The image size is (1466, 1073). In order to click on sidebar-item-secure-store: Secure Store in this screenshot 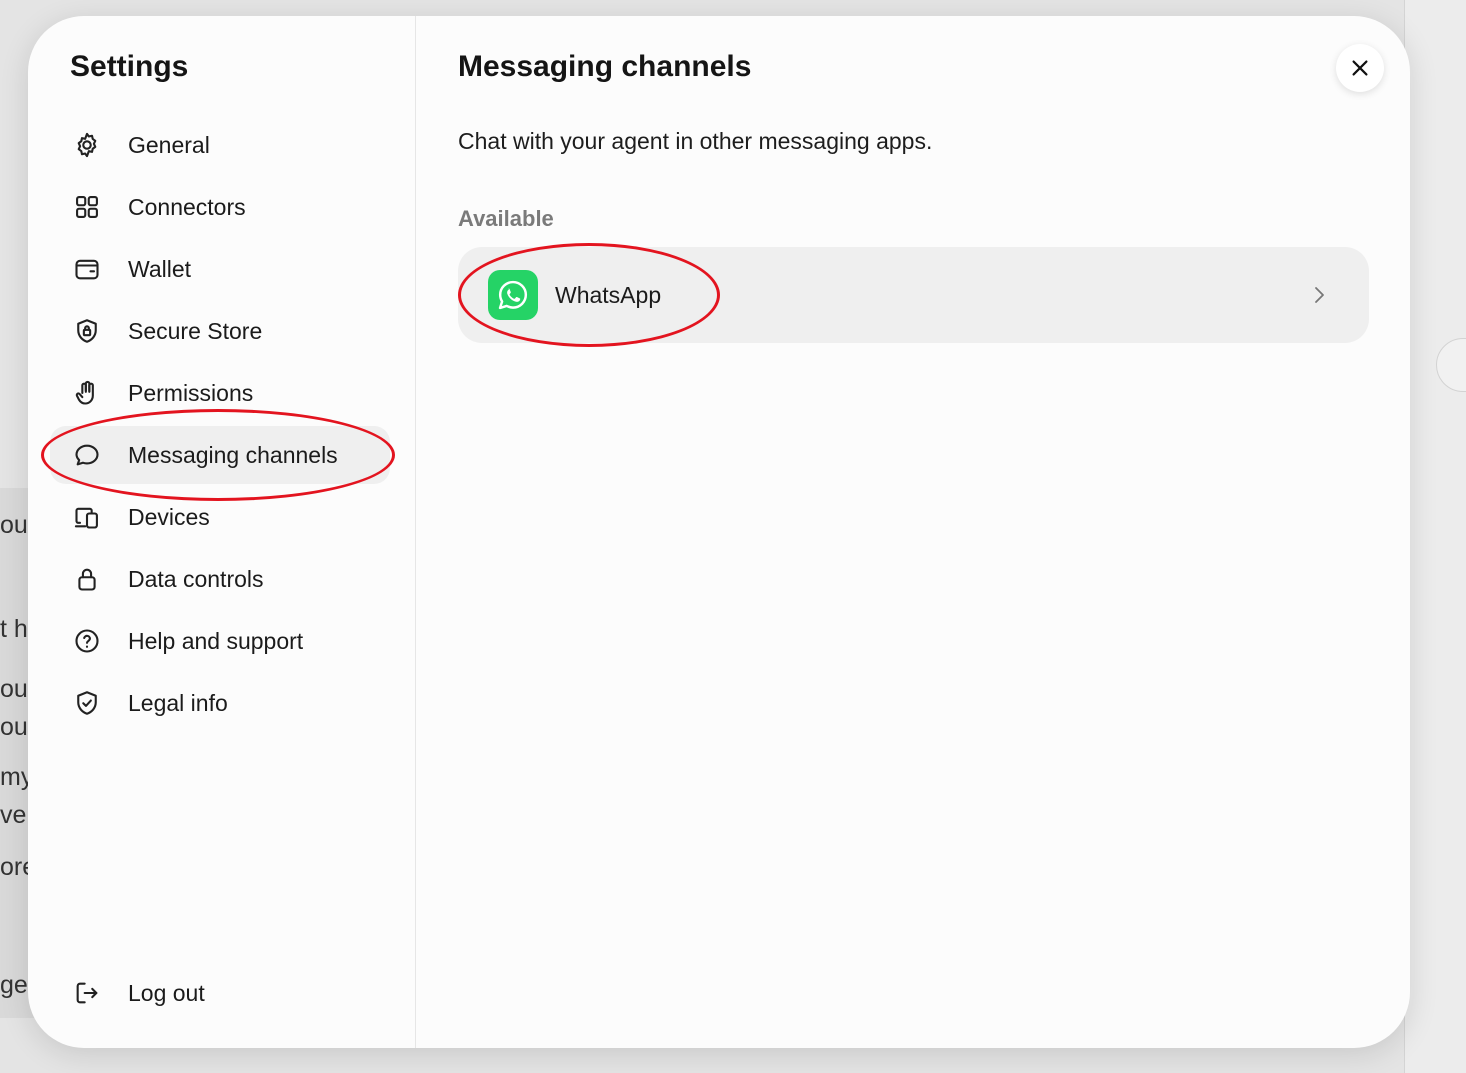, I will do `click(220, 331)`.